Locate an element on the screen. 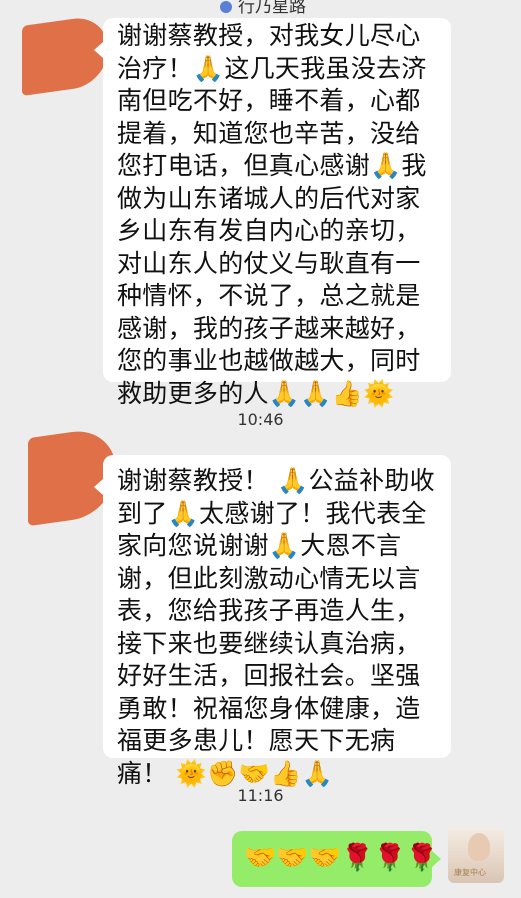 The image size is (521, 898). my-message-bubble: 🤝🤝🤝🌹🌹🌹 is located at coordinates (336, 859).